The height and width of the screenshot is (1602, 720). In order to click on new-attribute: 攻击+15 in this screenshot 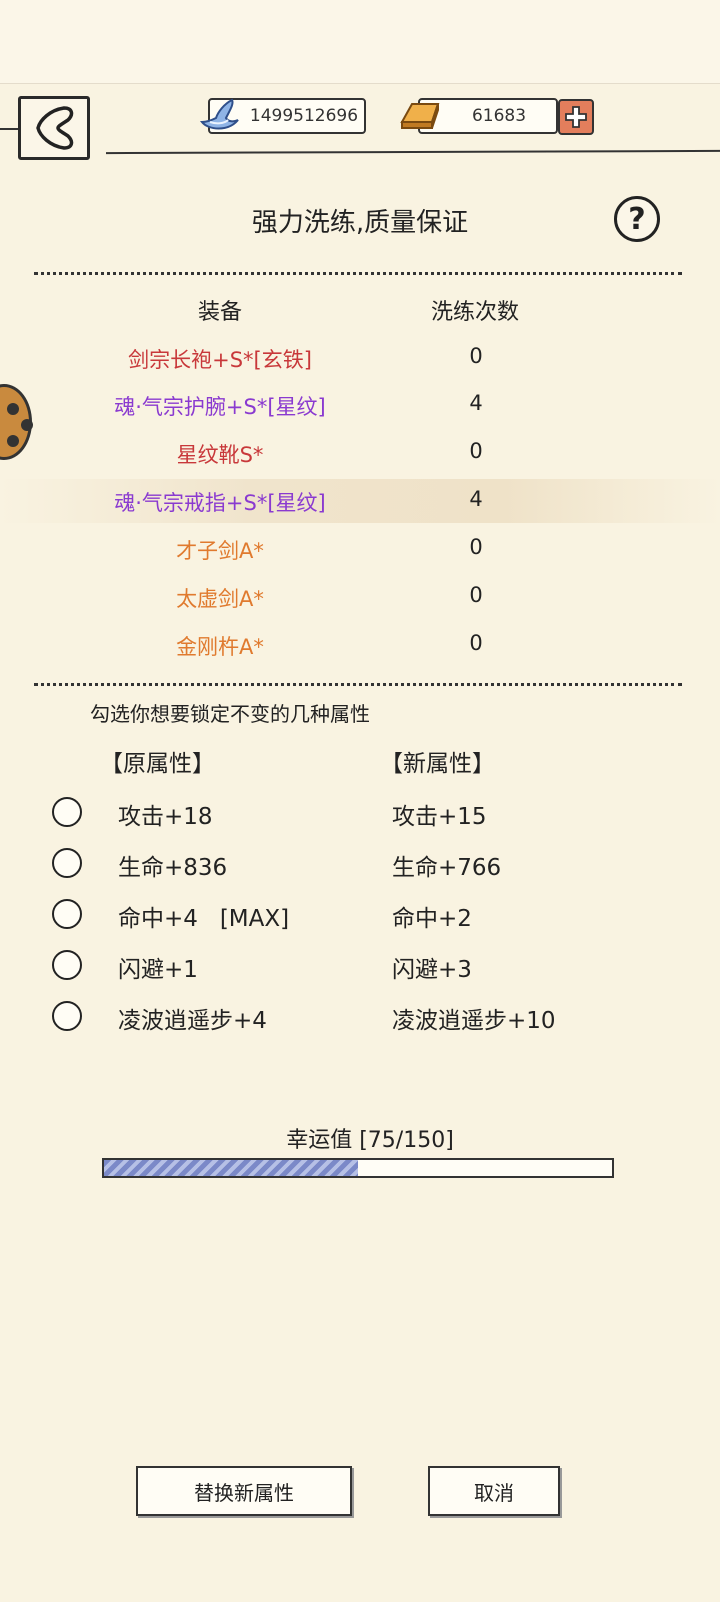, I will do `click(439, 817)`.